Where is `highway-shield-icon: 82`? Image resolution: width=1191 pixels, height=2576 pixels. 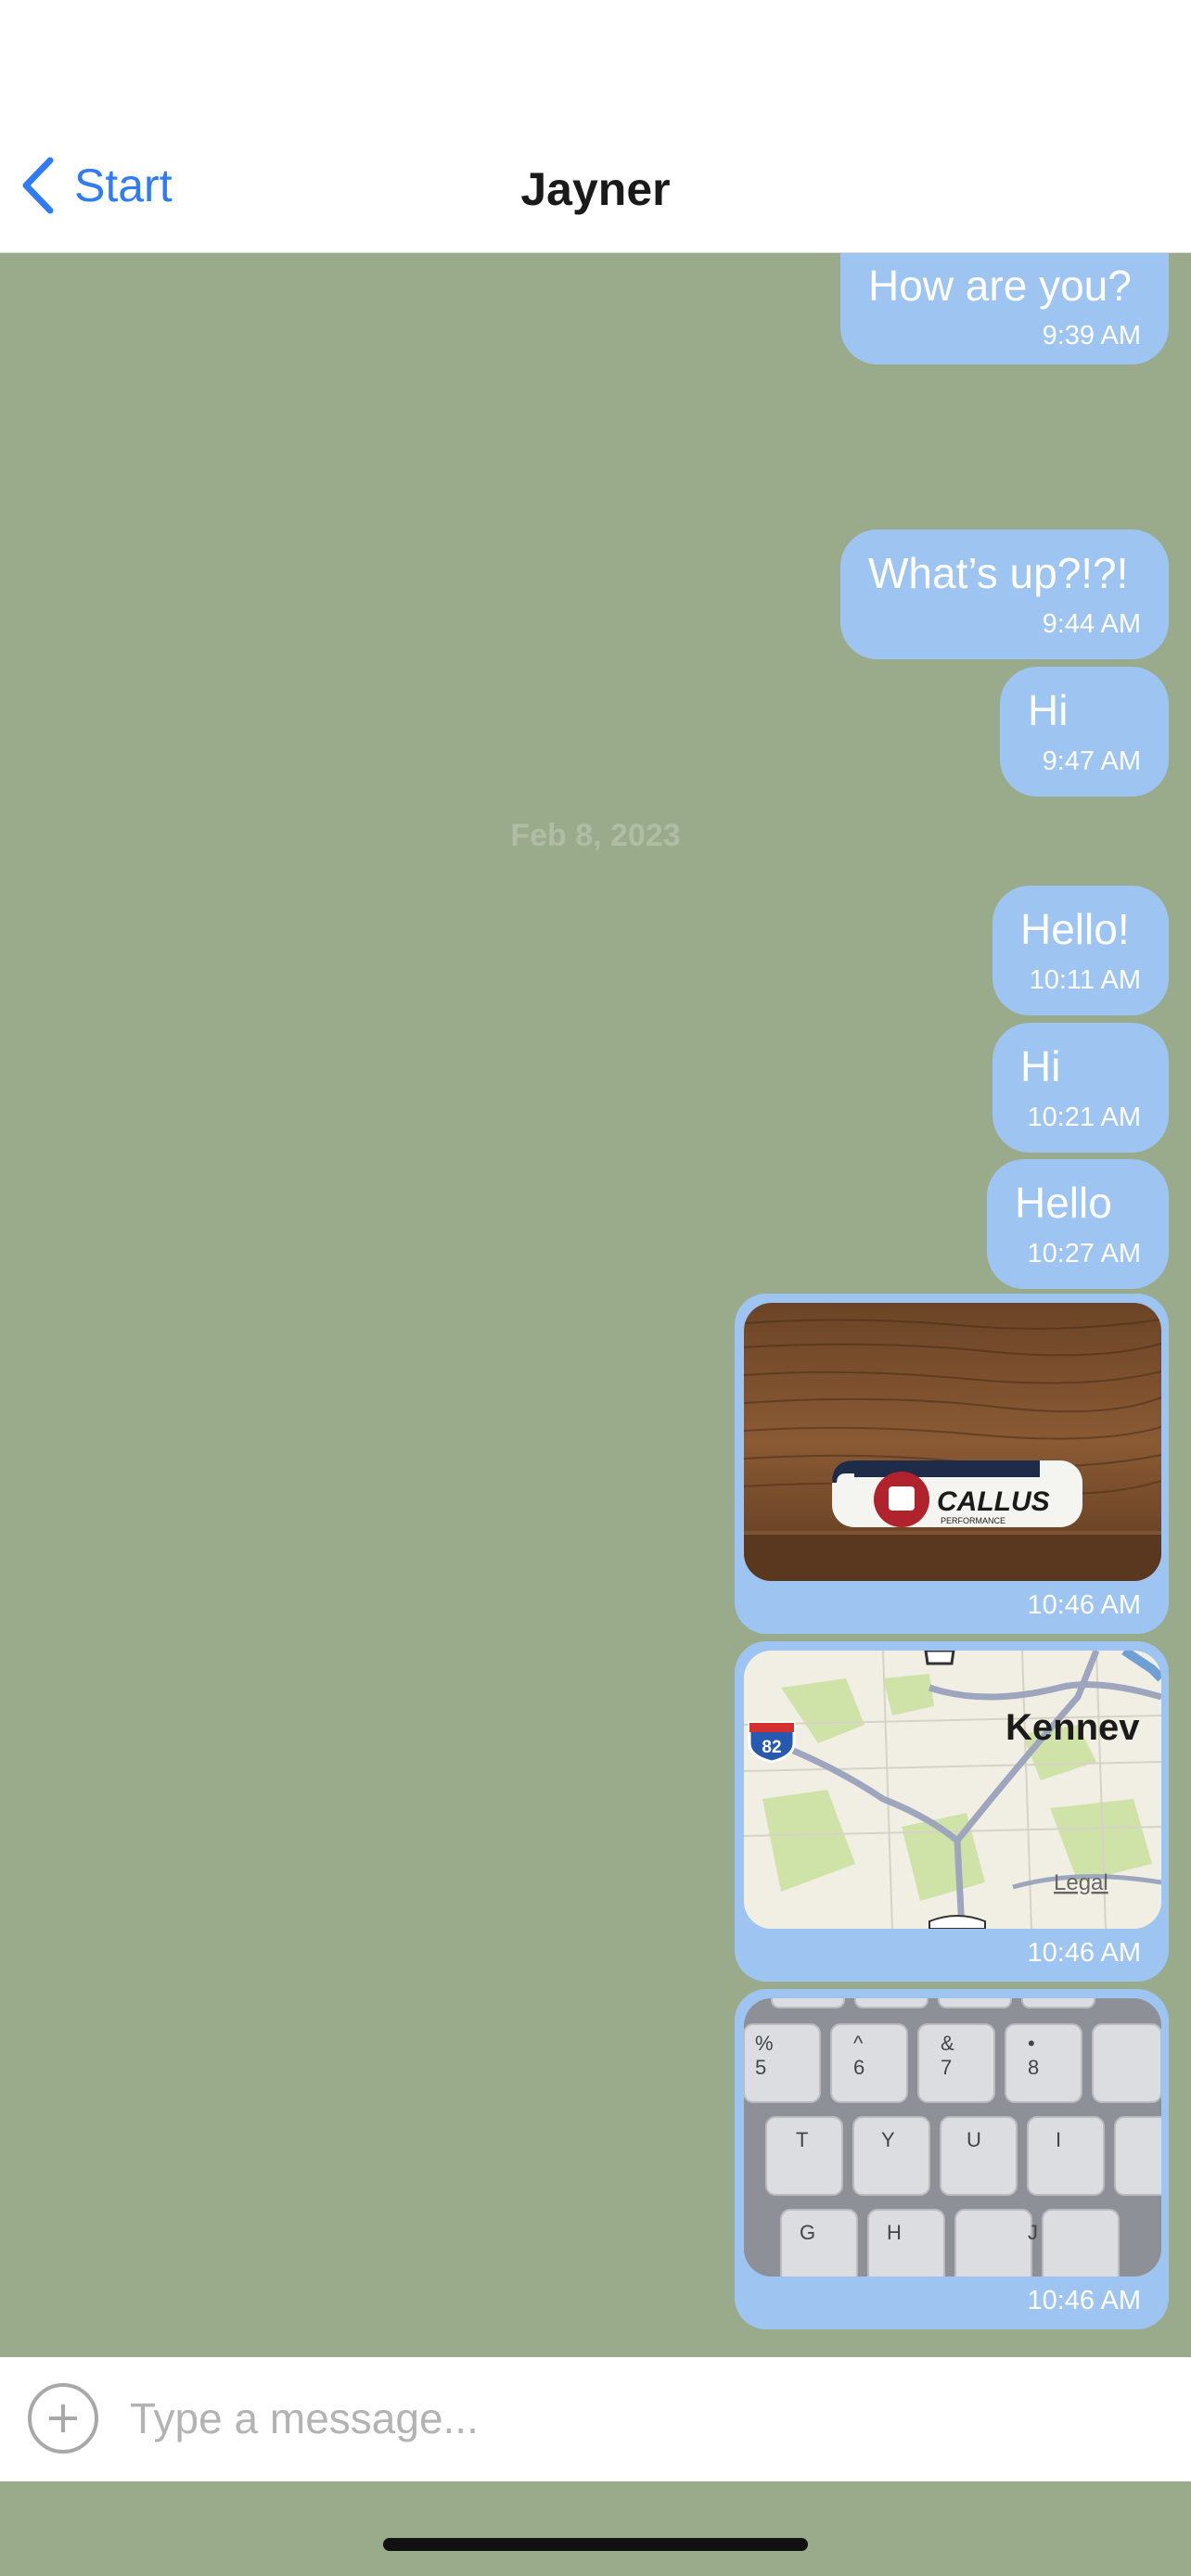
highway-shield-icon: 82 is located at coordinates (772, 1742).